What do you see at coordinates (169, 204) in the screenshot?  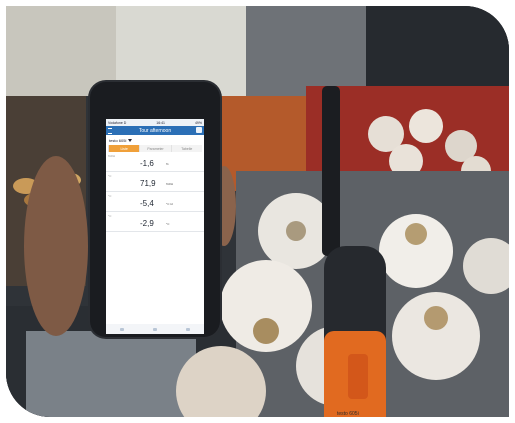 I see `reading-unit: °C td` at bounding box center [169, 204].